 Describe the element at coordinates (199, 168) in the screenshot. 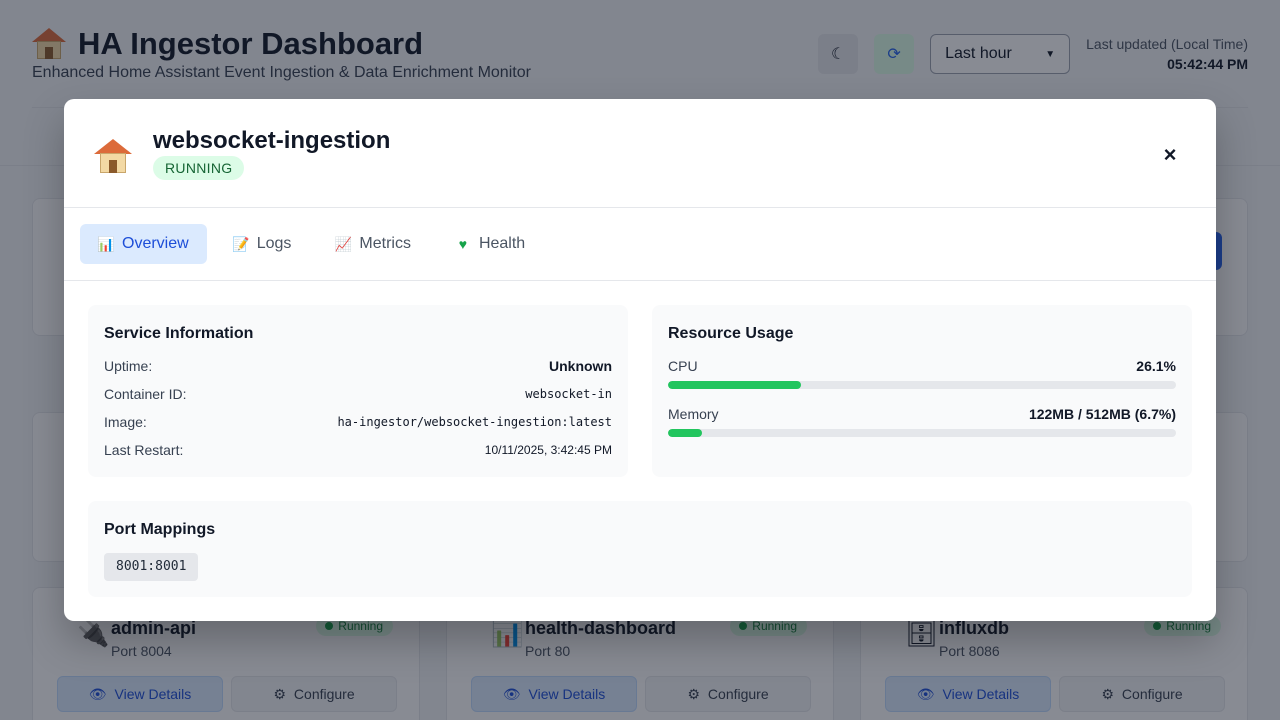

I see `status-badge: RUNNING` at that location.